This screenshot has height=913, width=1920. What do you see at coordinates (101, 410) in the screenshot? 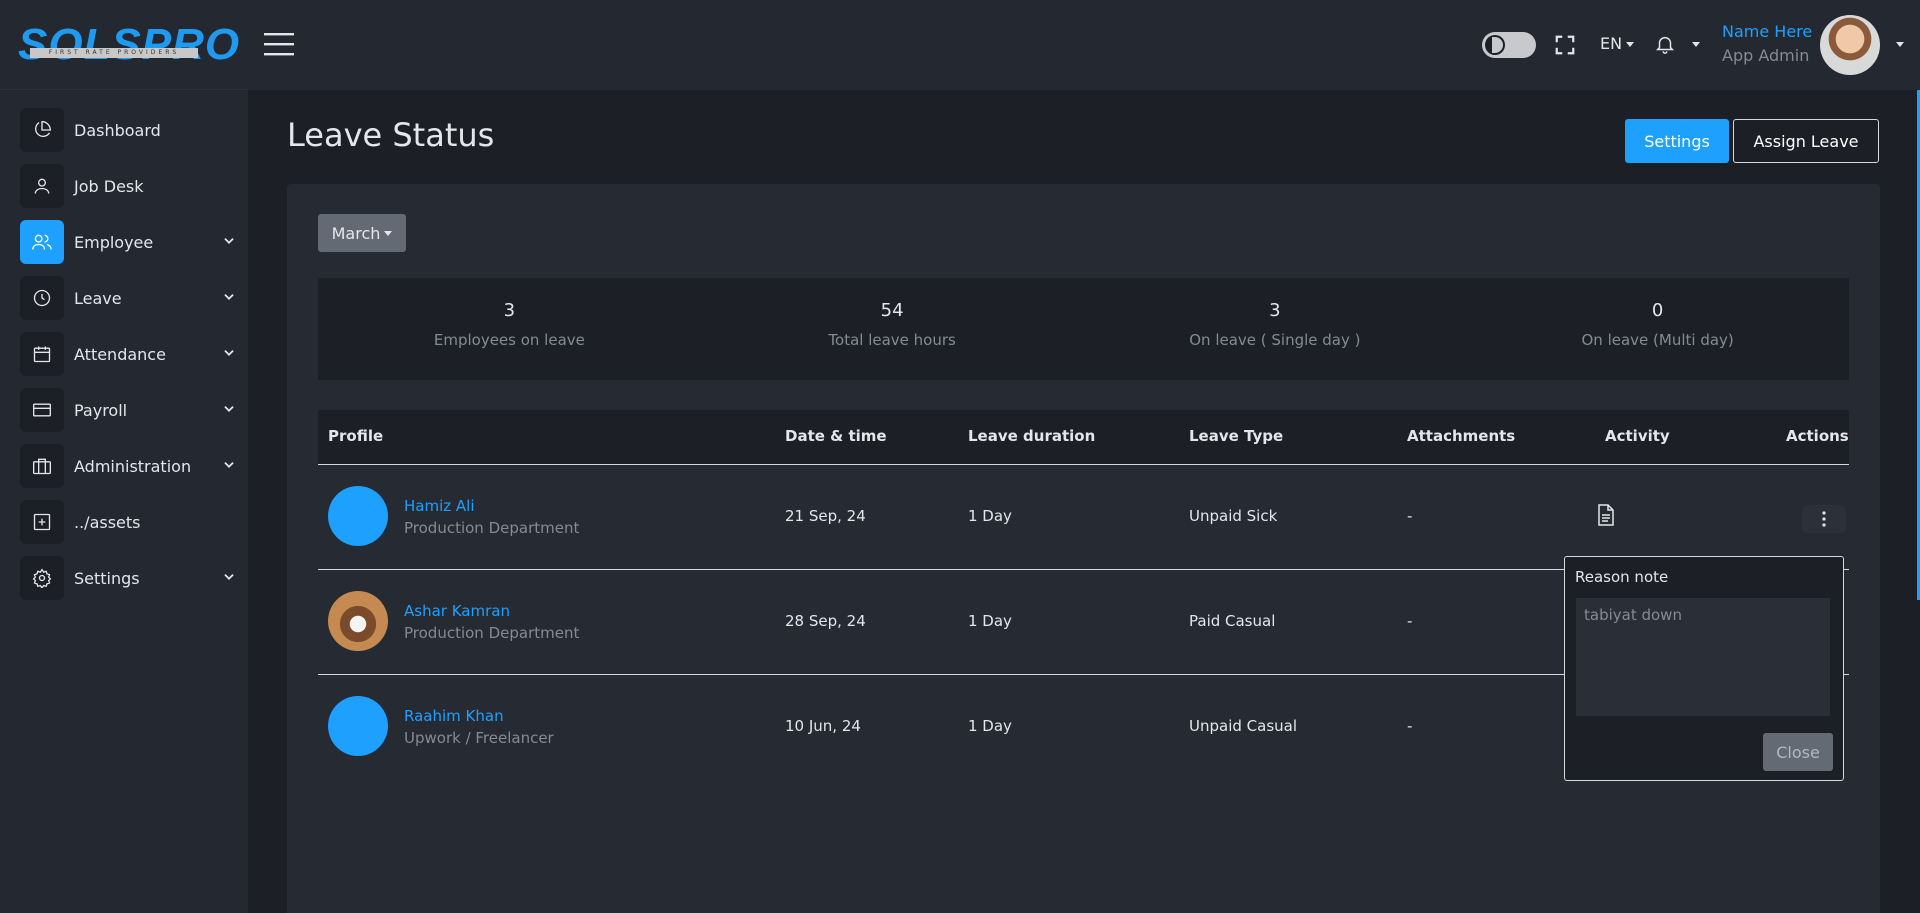
I see `sidebar-item-label: Payroll` at bounding box center [101, 410].